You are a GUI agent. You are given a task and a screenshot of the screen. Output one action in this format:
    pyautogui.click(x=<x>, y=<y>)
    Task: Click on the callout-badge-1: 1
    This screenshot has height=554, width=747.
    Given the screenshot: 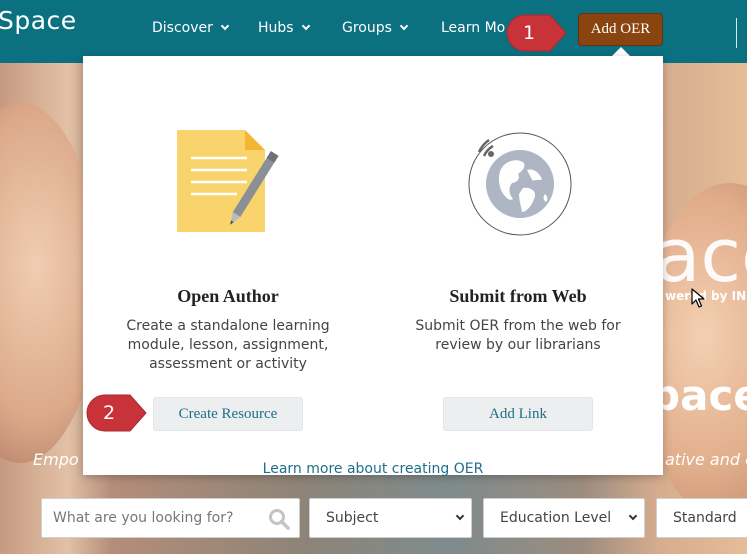 What is the action you would take?
    pyautogui.click(x=536, y=33)
    